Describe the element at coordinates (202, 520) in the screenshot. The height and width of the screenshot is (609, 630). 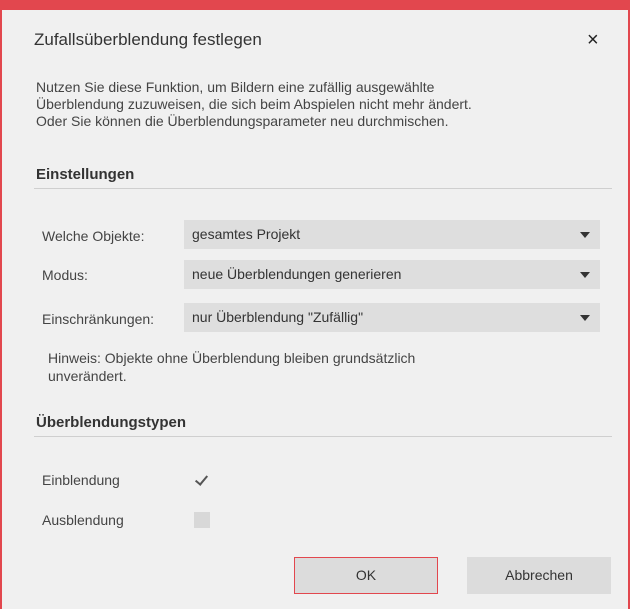
I see `fade-out-checkbox` at that location.